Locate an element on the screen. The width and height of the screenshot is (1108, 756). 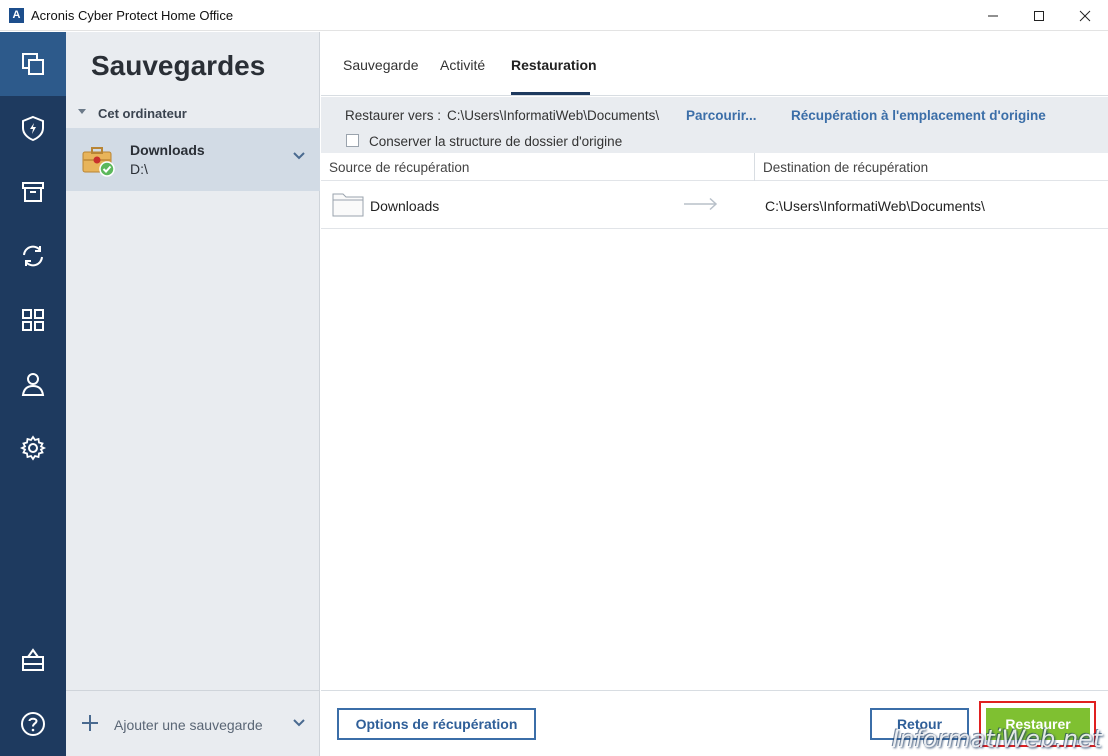
nav-protection is located at coordinates (33, 128).